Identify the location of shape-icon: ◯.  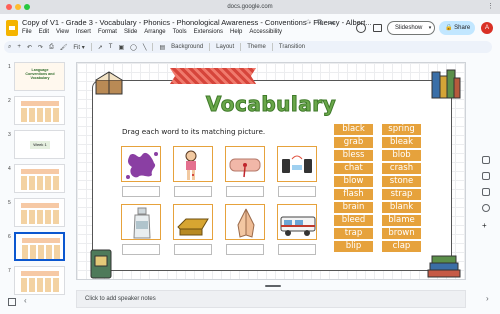
(133, 47).